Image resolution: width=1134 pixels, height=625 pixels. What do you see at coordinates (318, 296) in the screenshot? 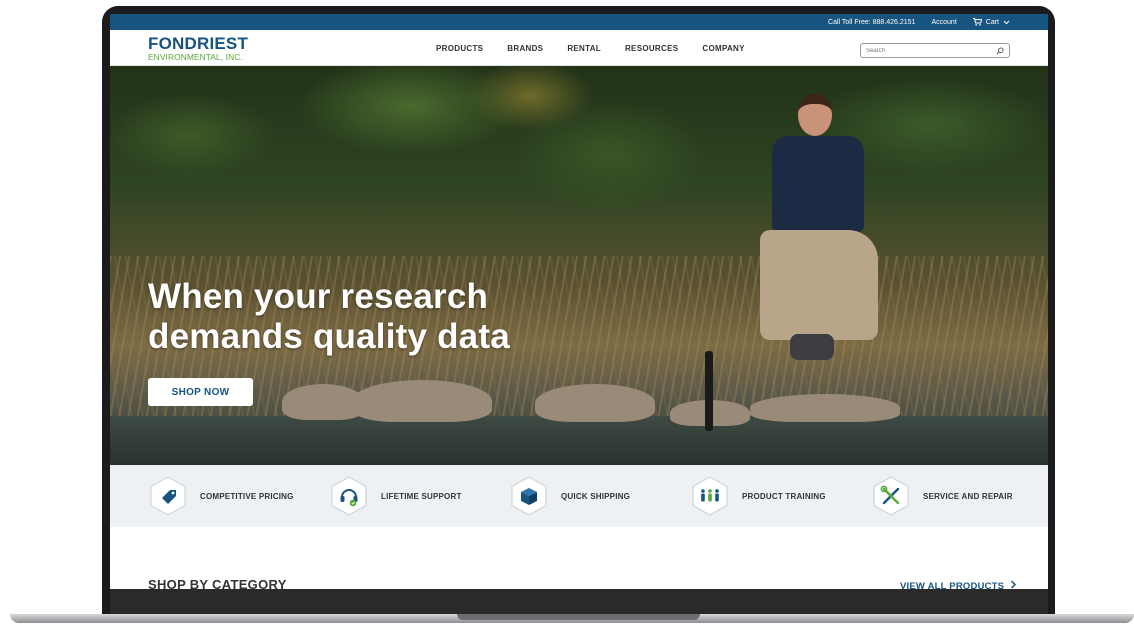
I see `hero-headline-line1: When your research` at bounding box center [318, 296].